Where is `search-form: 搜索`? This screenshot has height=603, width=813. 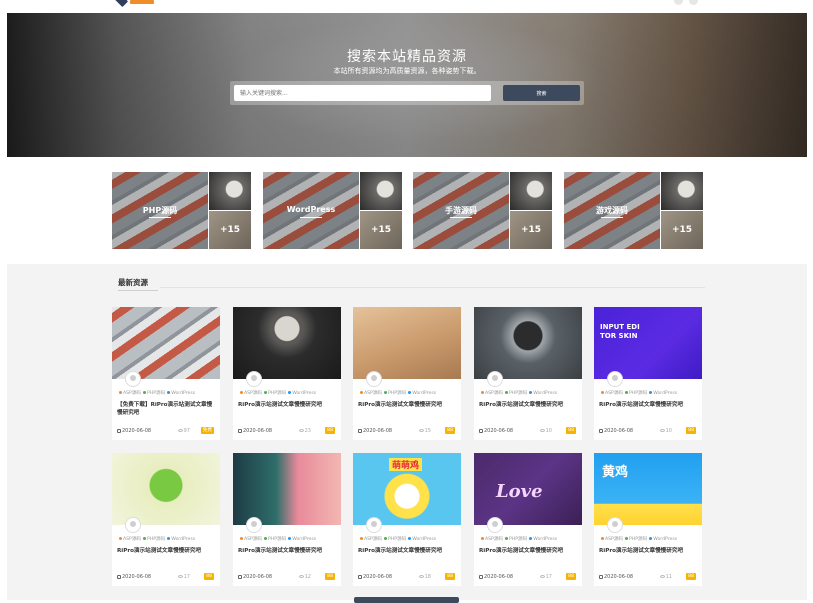
search-form: 搜索 is located at coordinates (407, 93).